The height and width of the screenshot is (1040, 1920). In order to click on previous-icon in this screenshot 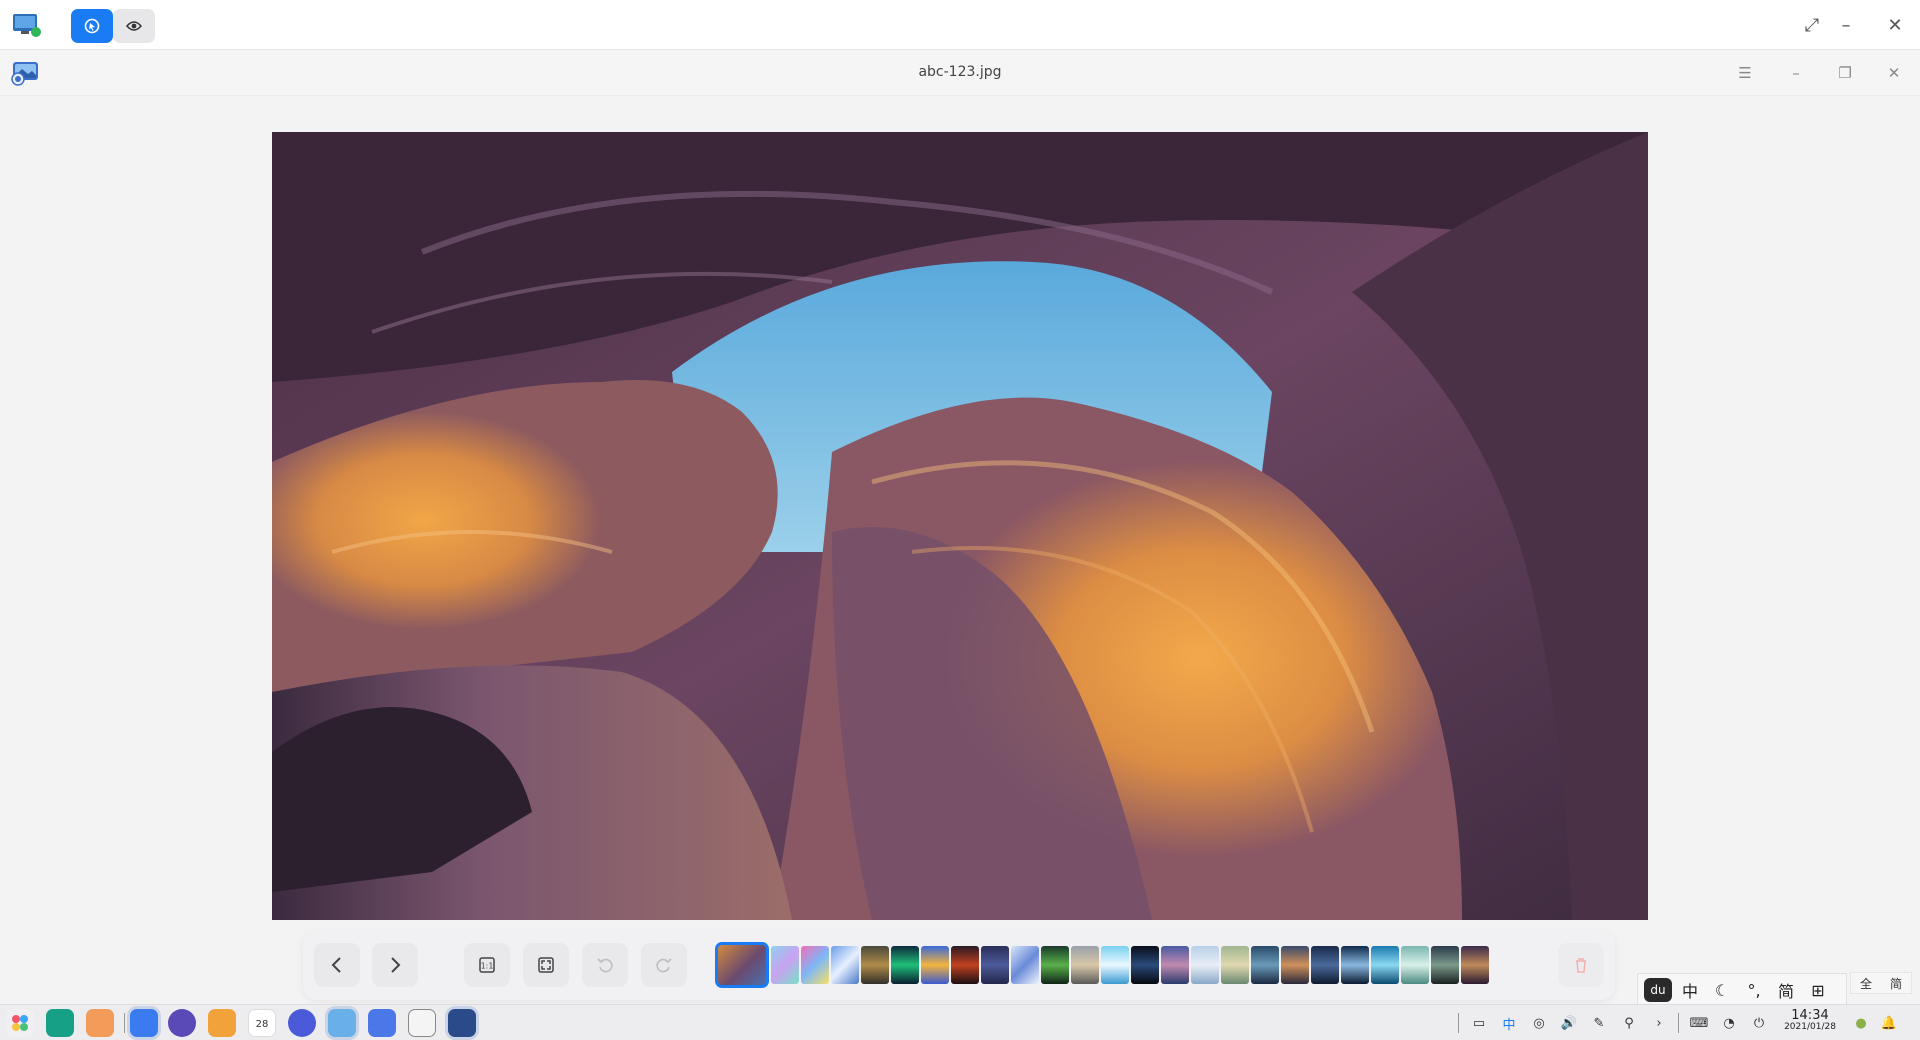, I will do `click(336, 965)`.